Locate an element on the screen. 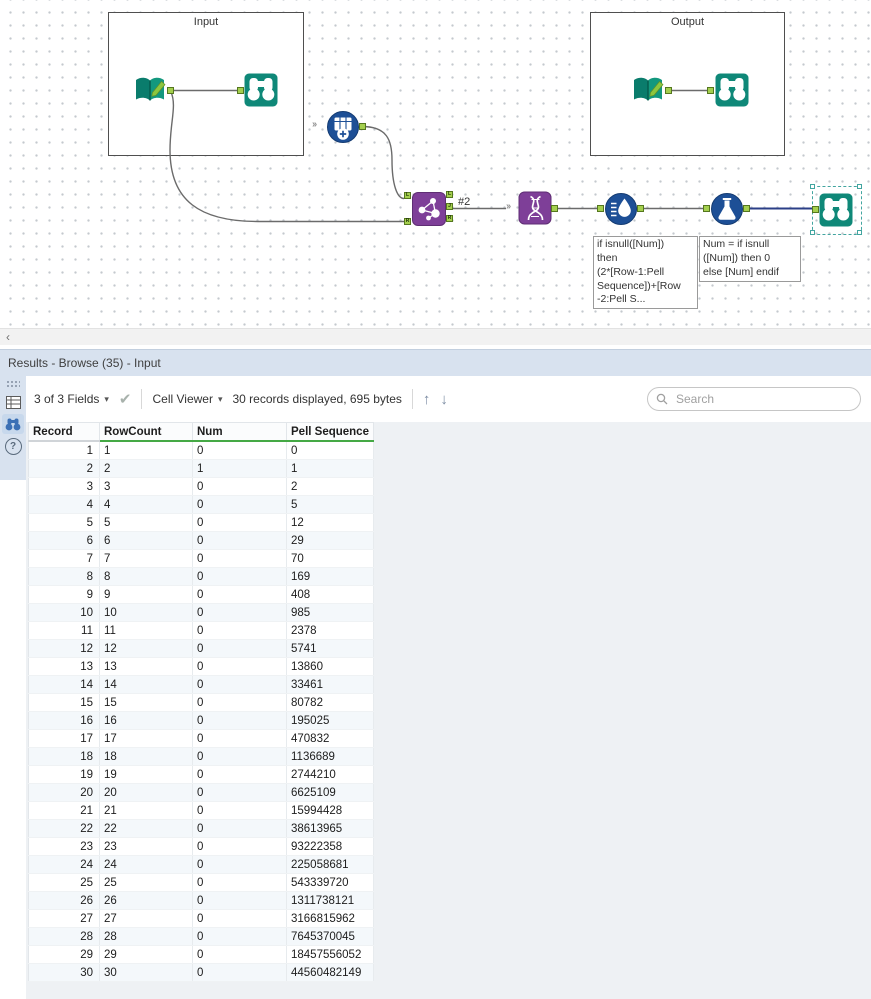 This screenshot has width=871, height=999. data-cell: 93222358 is located at coordinates (330, 846).